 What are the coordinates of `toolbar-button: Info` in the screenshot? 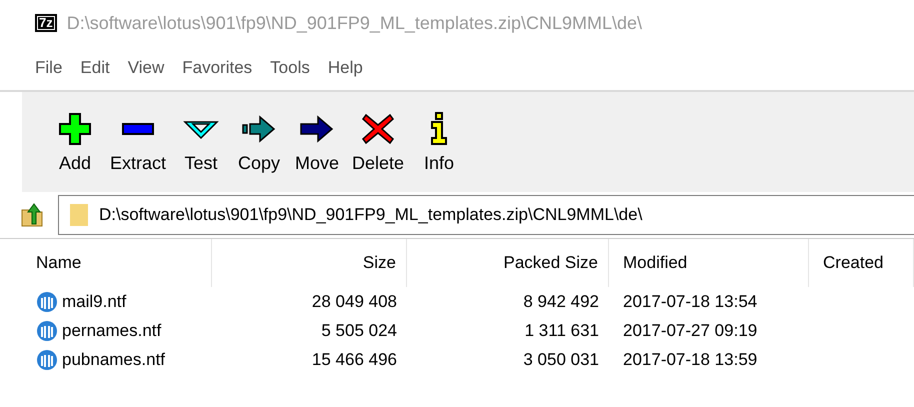 It's located at (439, 142).